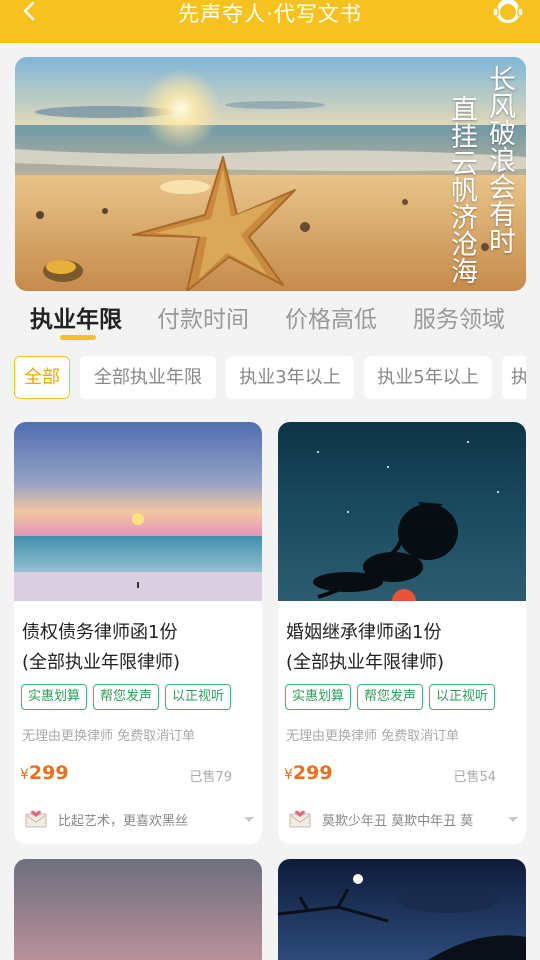 The image size is (540, 960). I want to click on chip-3-years: 执业3年以上, so click(290, 377).